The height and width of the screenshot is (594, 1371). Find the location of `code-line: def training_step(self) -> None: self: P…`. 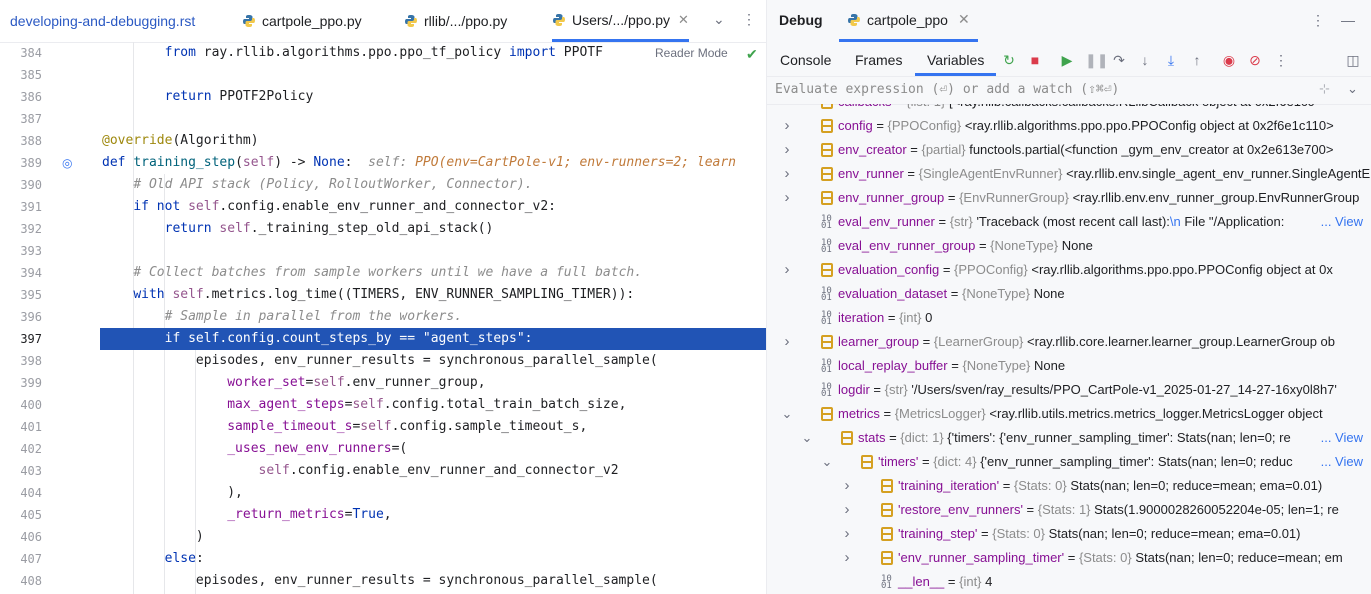

code-line: def training_step(self) -> None: self: P… is located at coordinates (433, 163).